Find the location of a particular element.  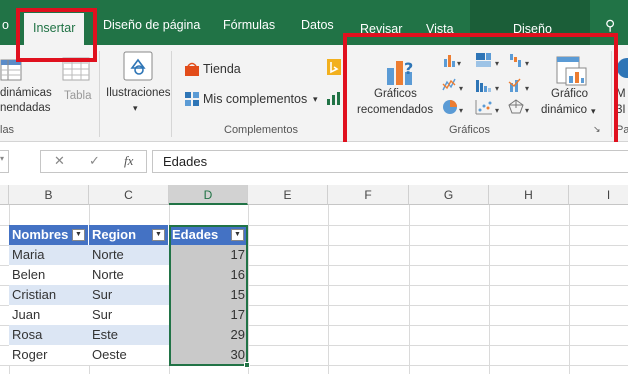

cancel-icon: ✕ is located at coordinates (59, 161).